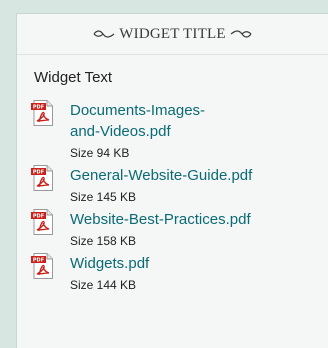 The width and height of the screenshot is (328, 348). I want to click on file-size: Size 94 KB, so click(100, 153).